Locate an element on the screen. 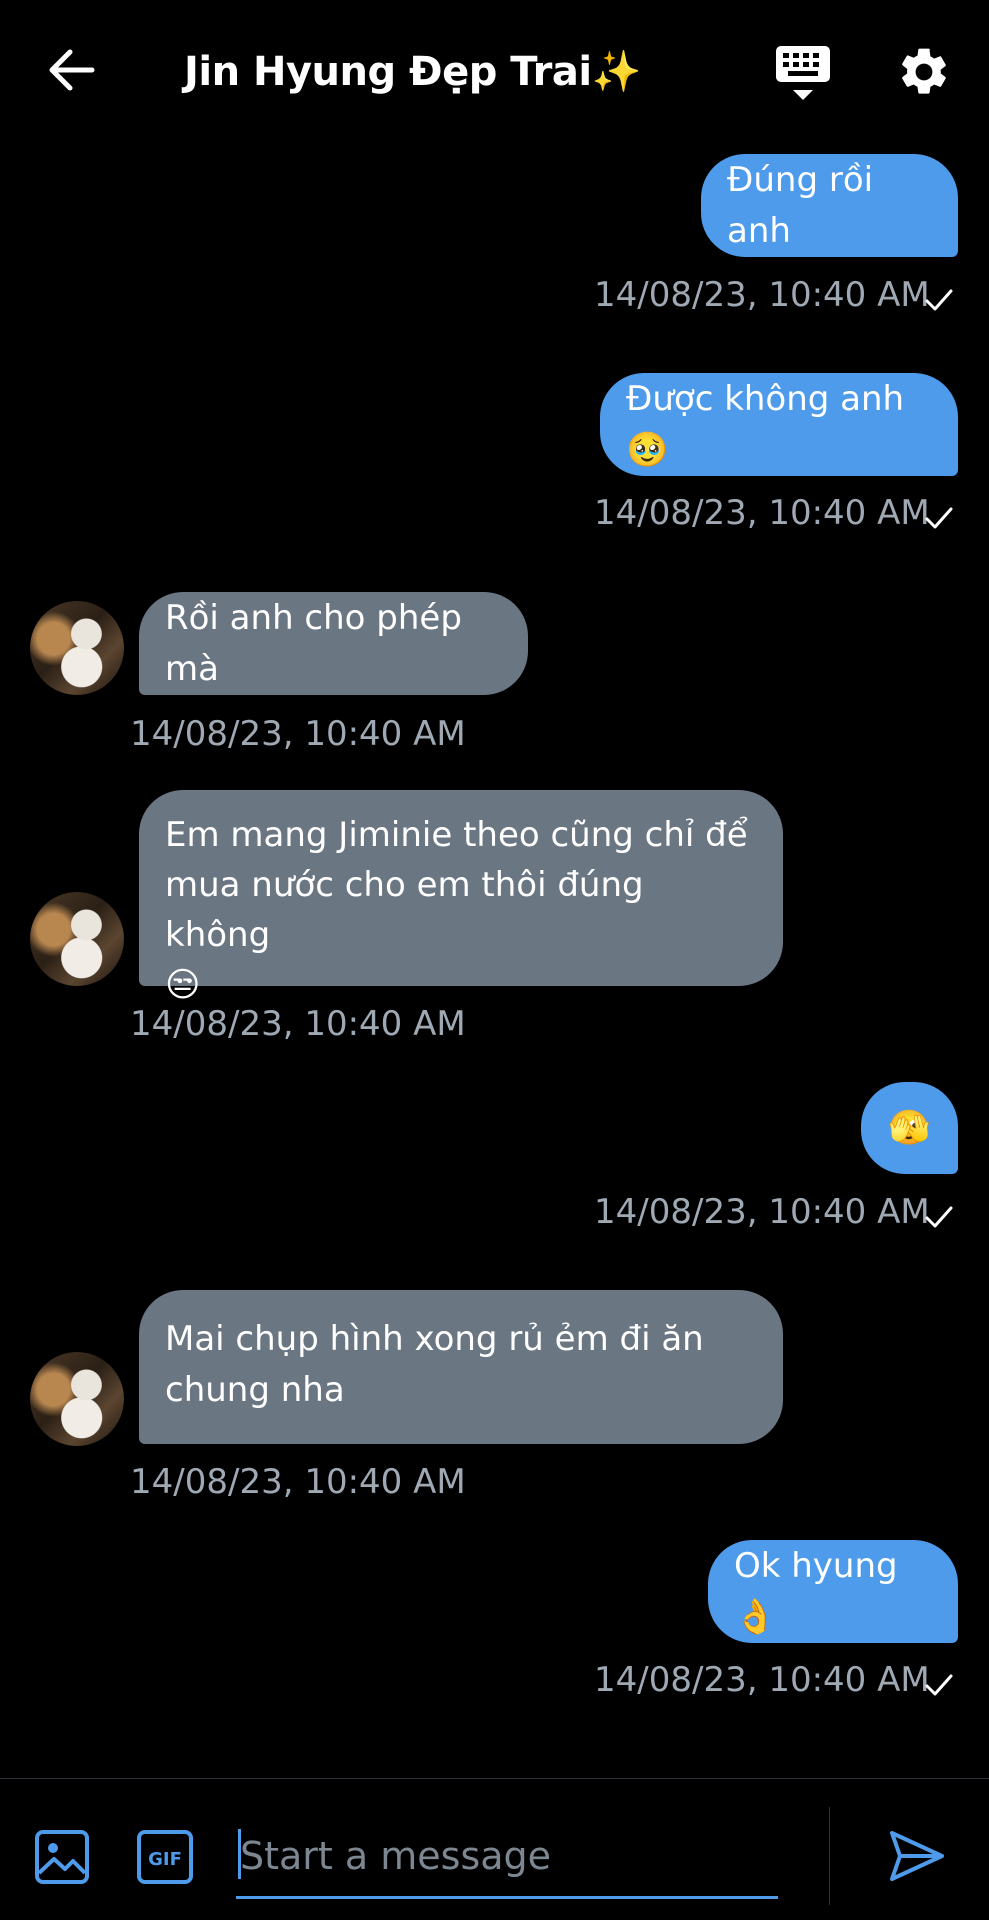 The image size is (989, 1920). conversation-title: Jin Hyung Đẹp Trai✨ is located at coordinates (412, 71).